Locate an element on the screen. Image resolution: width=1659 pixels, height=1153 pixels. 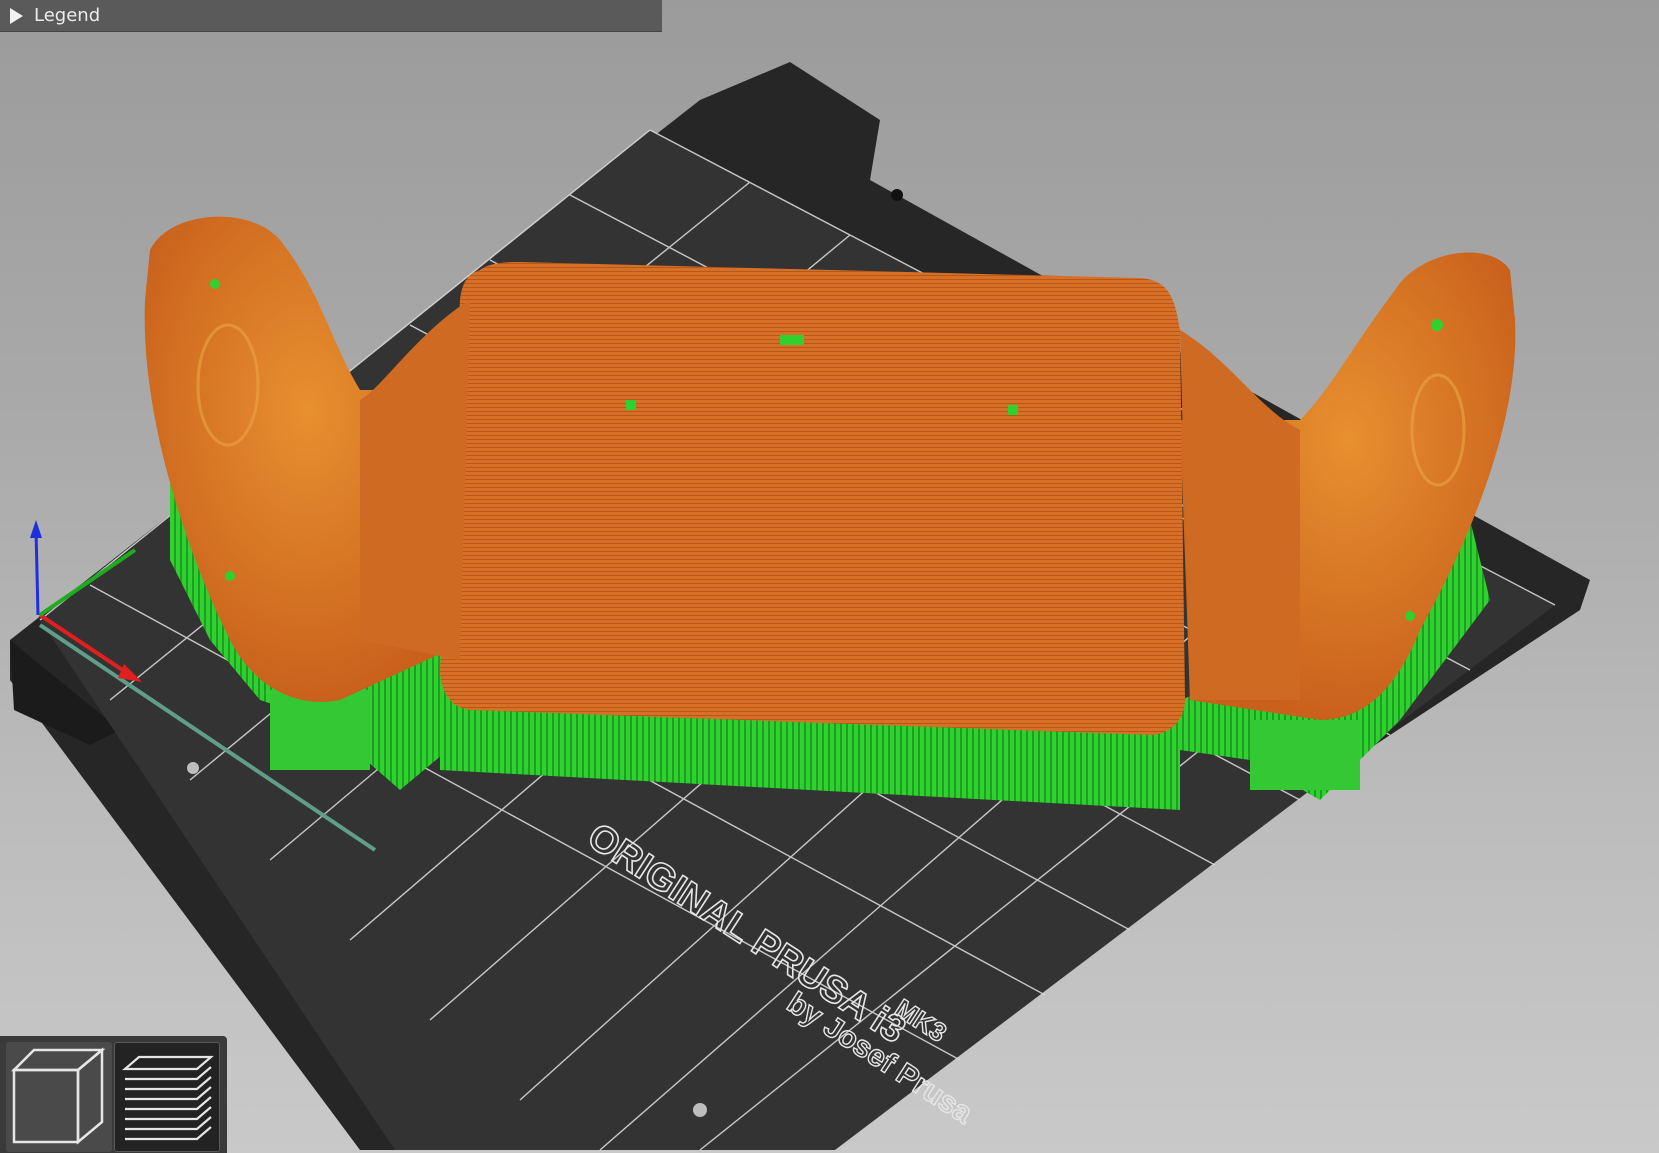
legend-label: Legend is located at coordinates (67, 15).